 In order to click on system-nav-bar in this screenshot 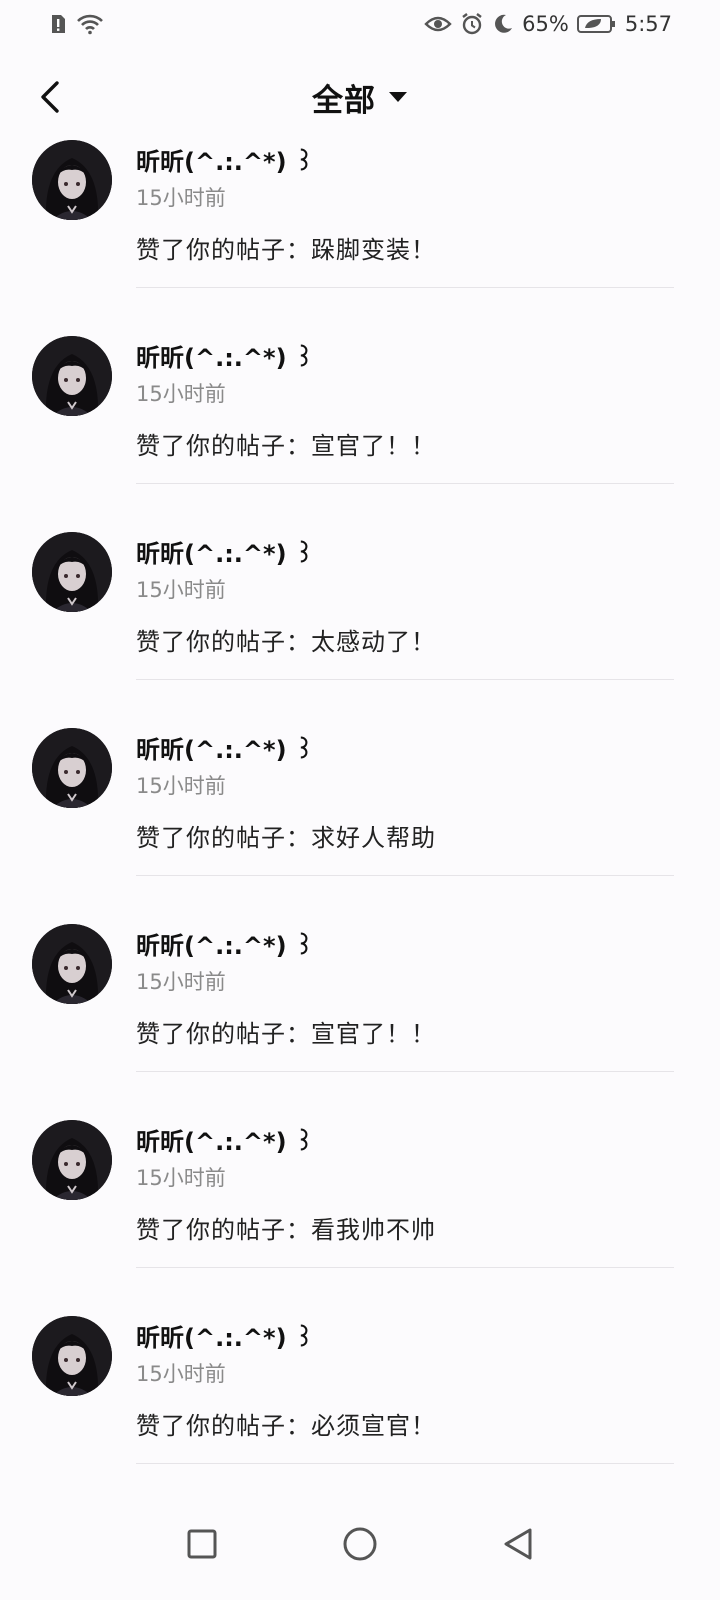, I will do `click(360, 1544)`.